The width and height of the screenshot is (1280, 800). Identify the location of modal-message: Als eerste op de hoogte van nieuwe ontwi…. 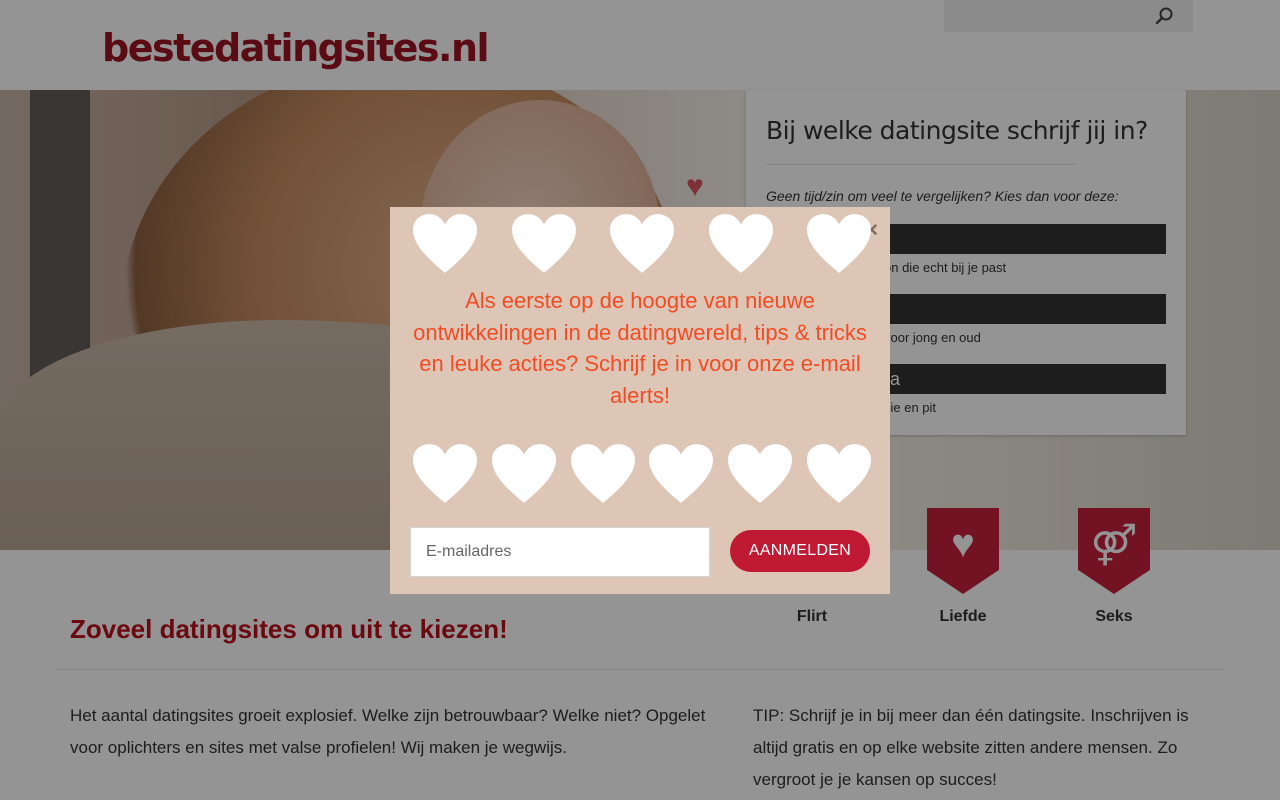
(640, 348).